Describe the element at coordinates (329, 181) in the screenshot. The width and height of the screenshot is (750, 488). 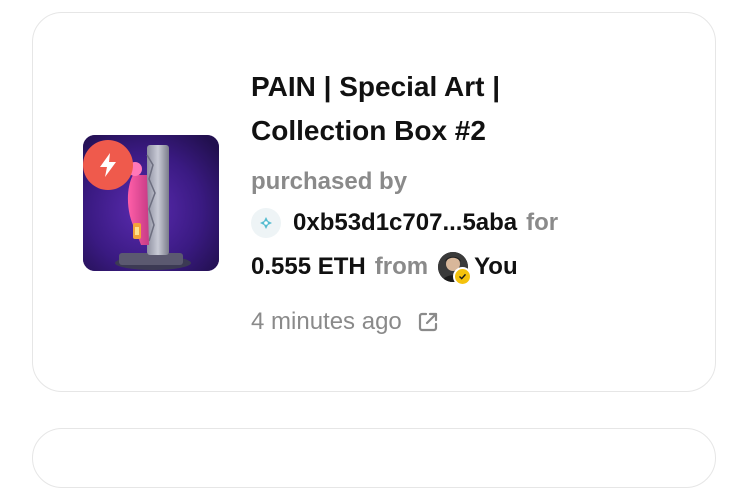
I see `action-label: purchased by` at that location.